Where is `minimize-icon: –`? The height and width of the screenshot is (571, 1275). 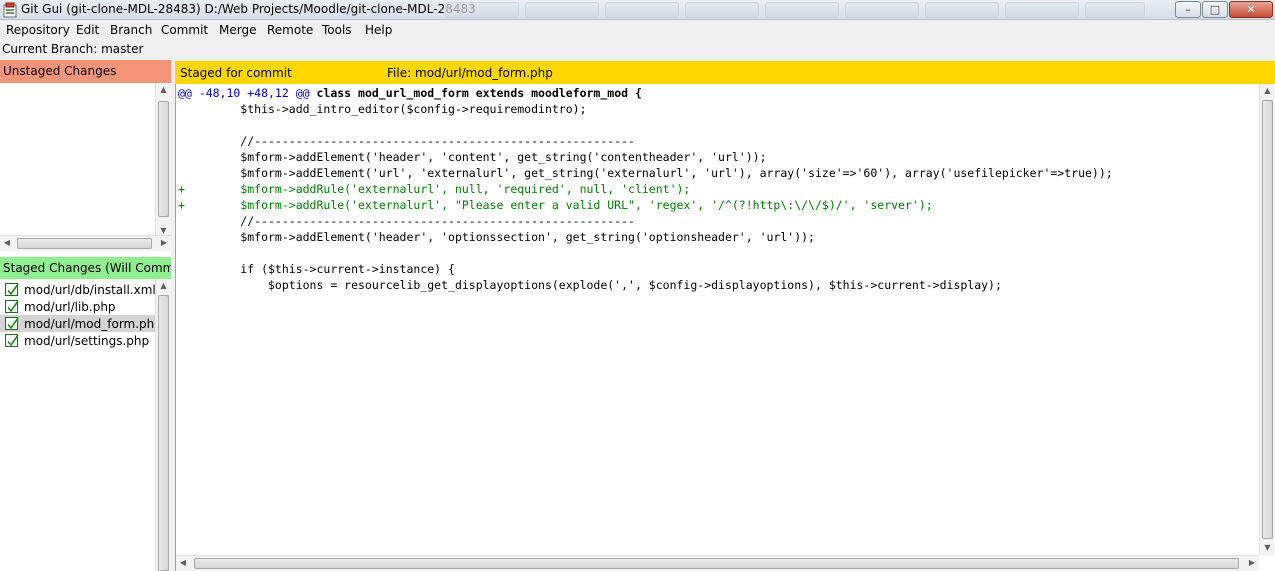 minimize-icon: – is located at coordinates (1188, 9).